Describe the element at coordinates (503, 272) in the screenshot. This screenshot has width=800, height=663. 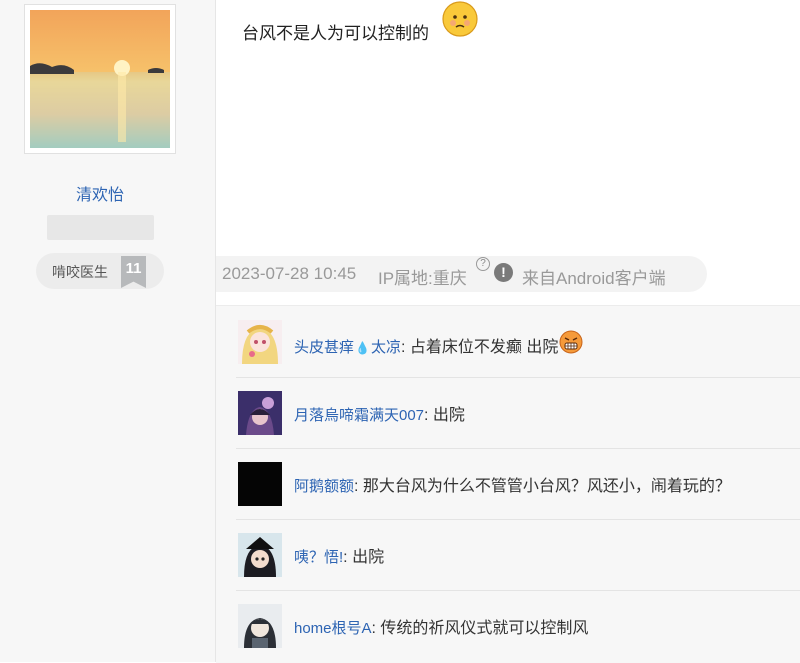
I see `alert-circle-icon: !` at that location.